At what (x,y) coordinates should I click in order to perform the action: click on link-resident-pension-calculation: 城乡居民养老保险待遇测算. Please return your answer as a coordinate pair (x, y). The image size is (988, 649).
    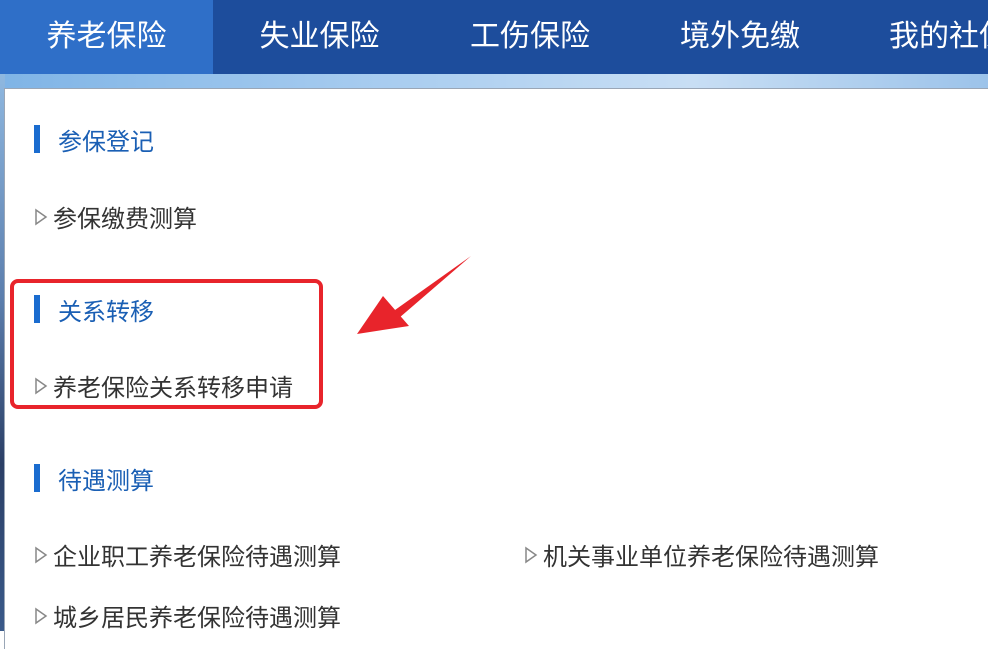
    Looking at the image, I should click on (187, 615).